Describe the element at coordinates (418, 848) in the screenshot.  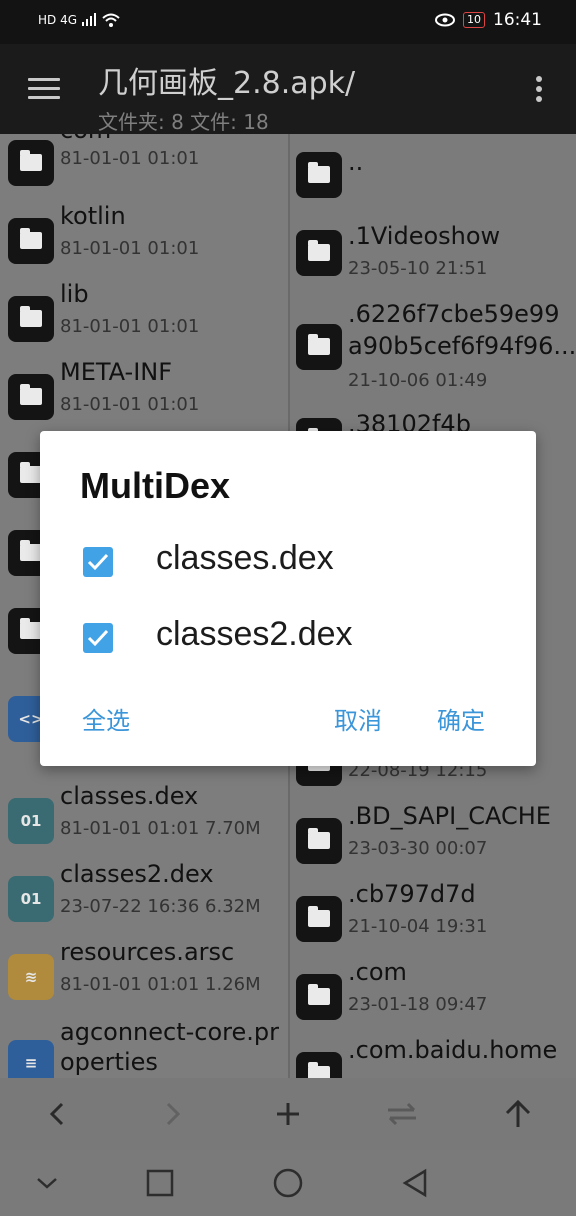
I see `item-meta: 23-03-30 00:07` at that location.